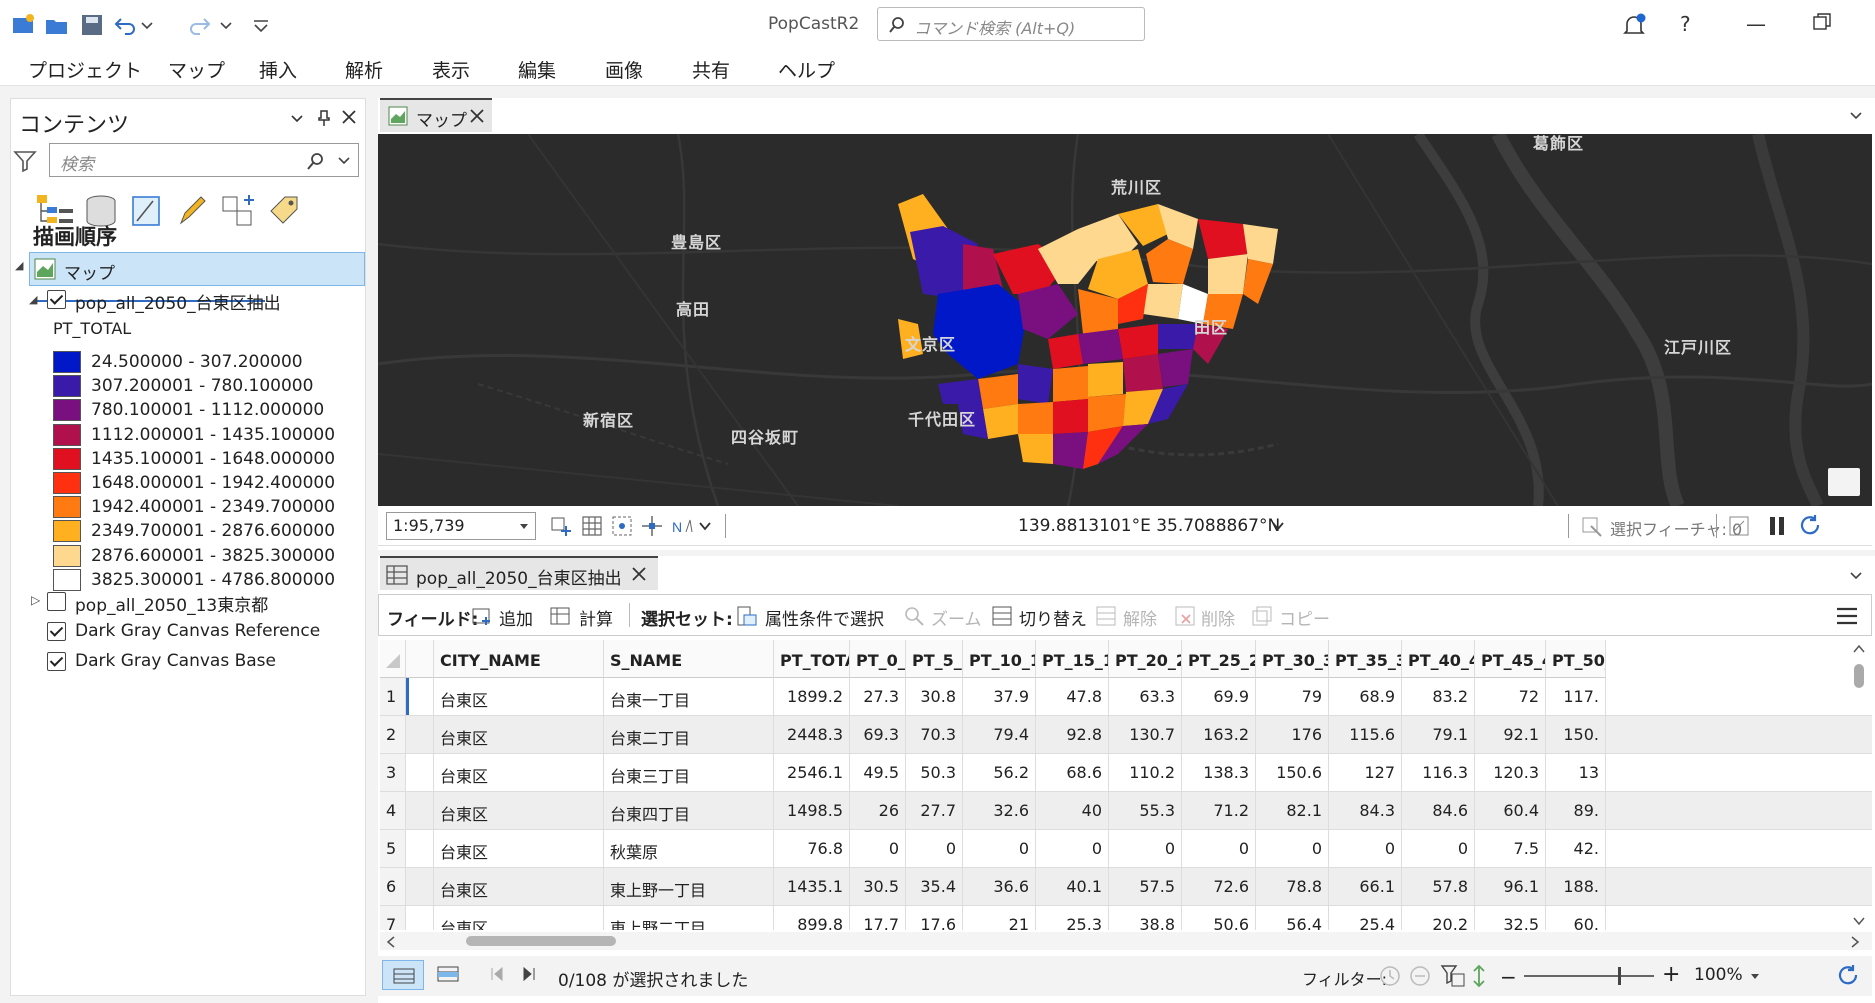 The width and height of the screenshot is (1875, 1003). Describe the element at coordinates (1438, 696) in the screenshot. I see `table-cell: 83.2` at that location.